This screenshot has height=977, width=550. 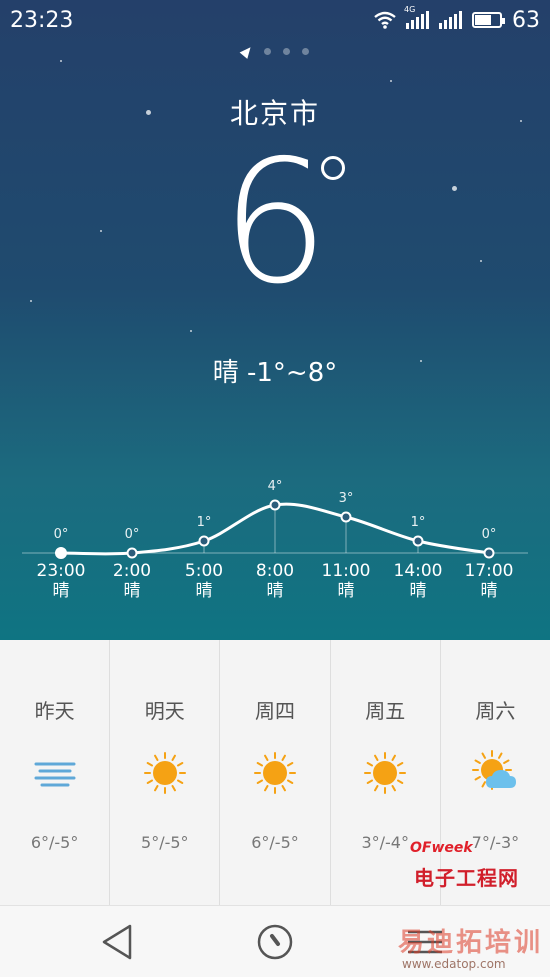 I want to click on wifi-icon, so click(x=385, y=20).